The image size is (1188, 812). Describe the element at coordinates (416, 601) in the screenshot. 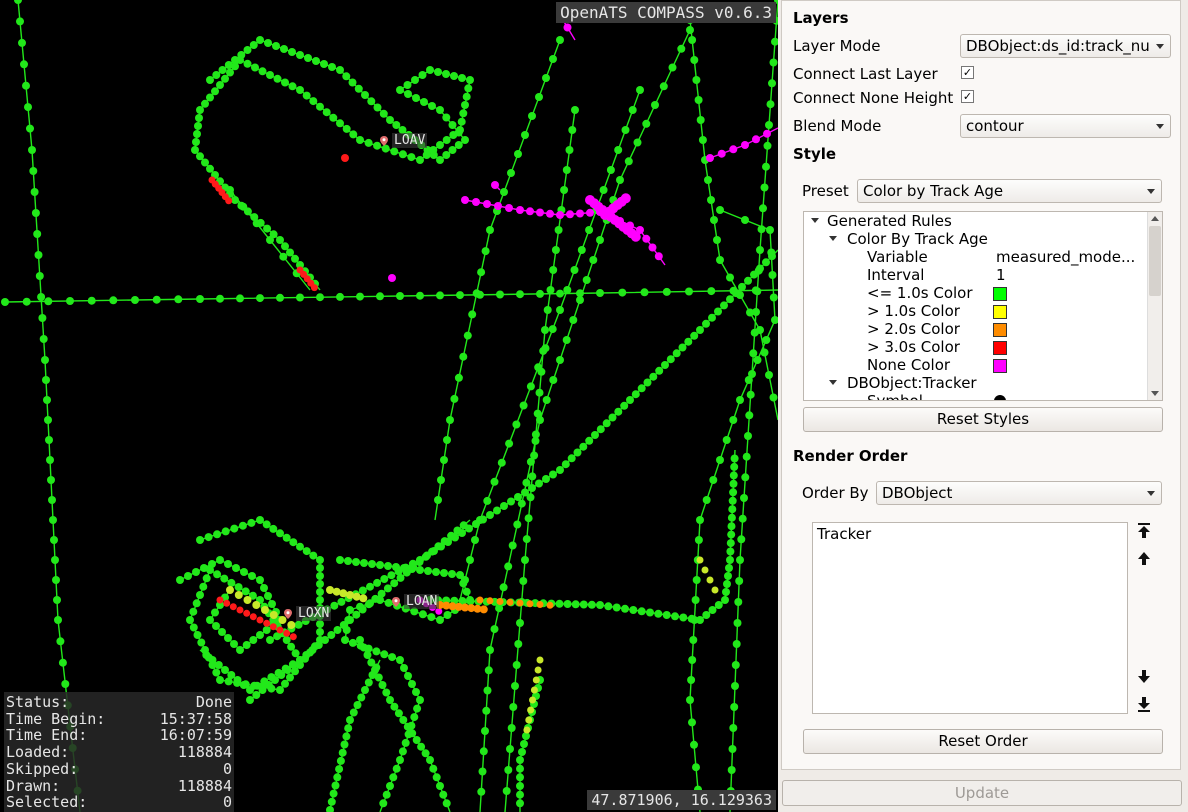

I see `airport-marker-loan: LOAN` at that location.